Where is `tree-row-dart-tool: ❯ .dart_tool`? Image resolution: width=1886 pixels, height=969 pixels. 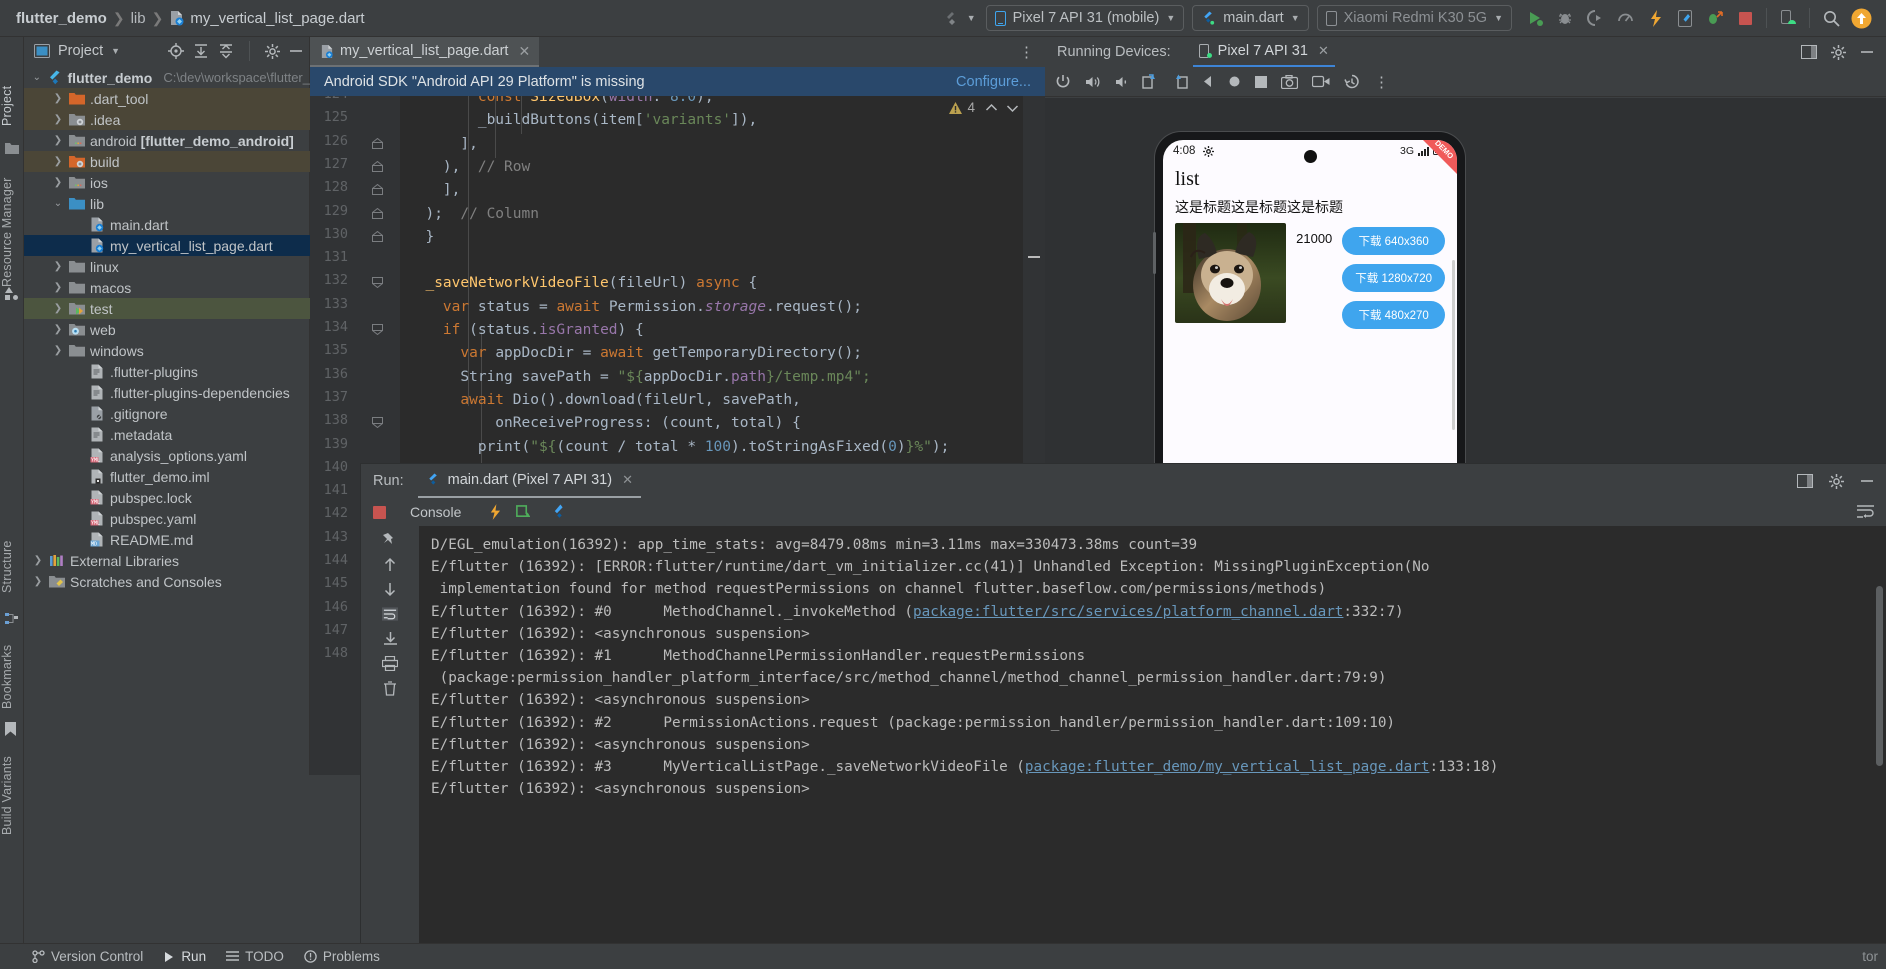
tree-row-dart-tool: ❯ .dart_tool is located at coordinates (167, 98).